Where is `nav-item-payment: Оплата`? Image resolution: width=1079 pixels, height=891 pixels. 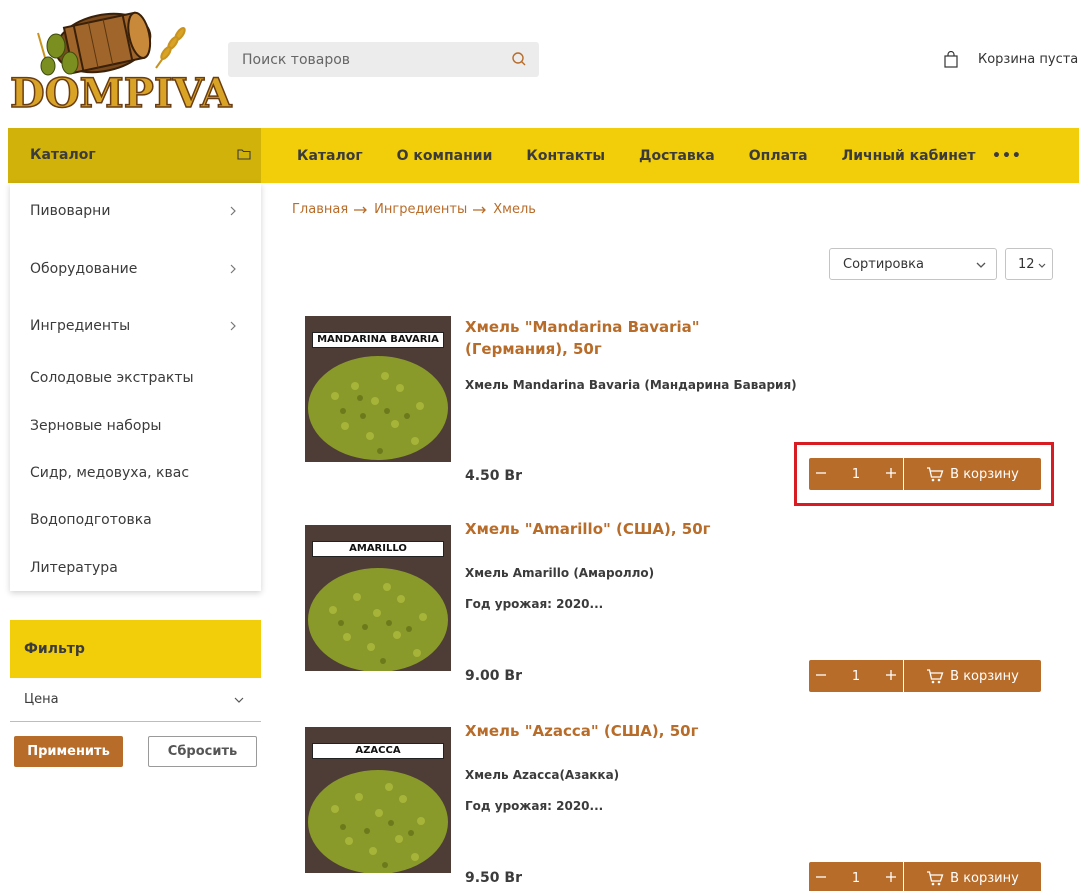
nav-item-payment: Оплата is located at coordinates (778, 156).